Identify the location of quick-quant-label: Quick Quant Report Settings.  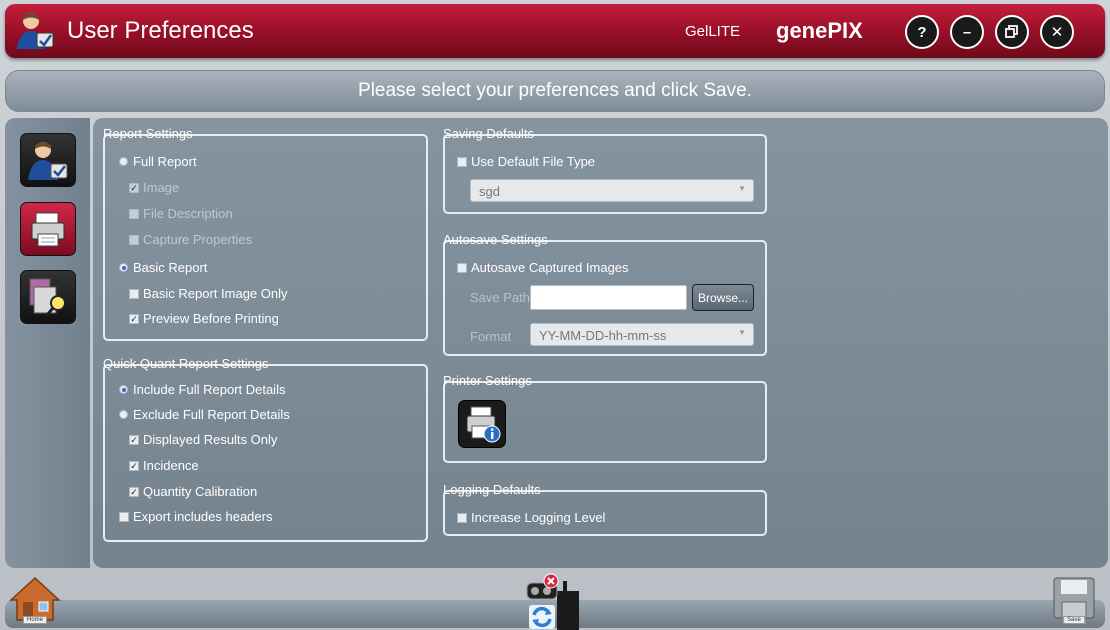
(204, 363).